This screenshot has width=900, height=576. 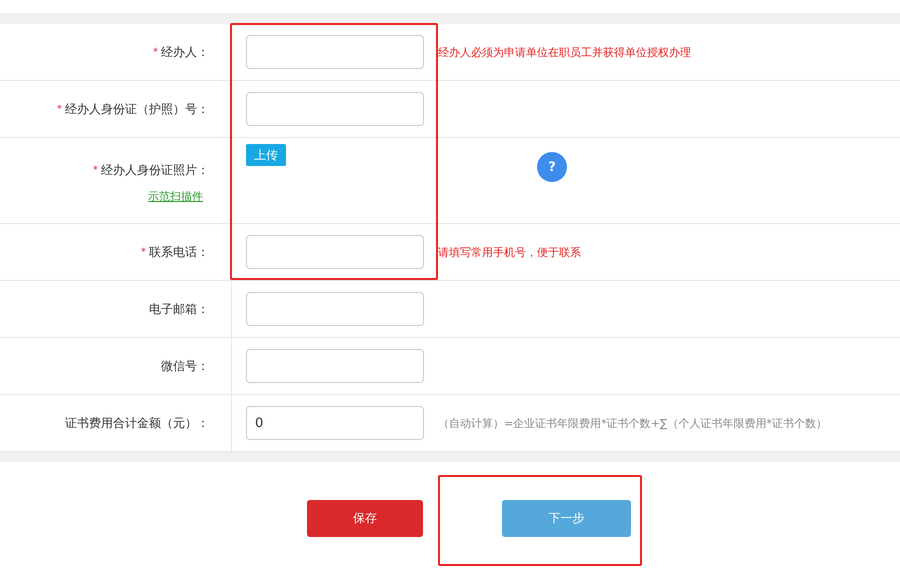 I want to click on hint-text: 经办人必须为申请单位在职员工并获得单位授权办理, so click(x=564, y=52).